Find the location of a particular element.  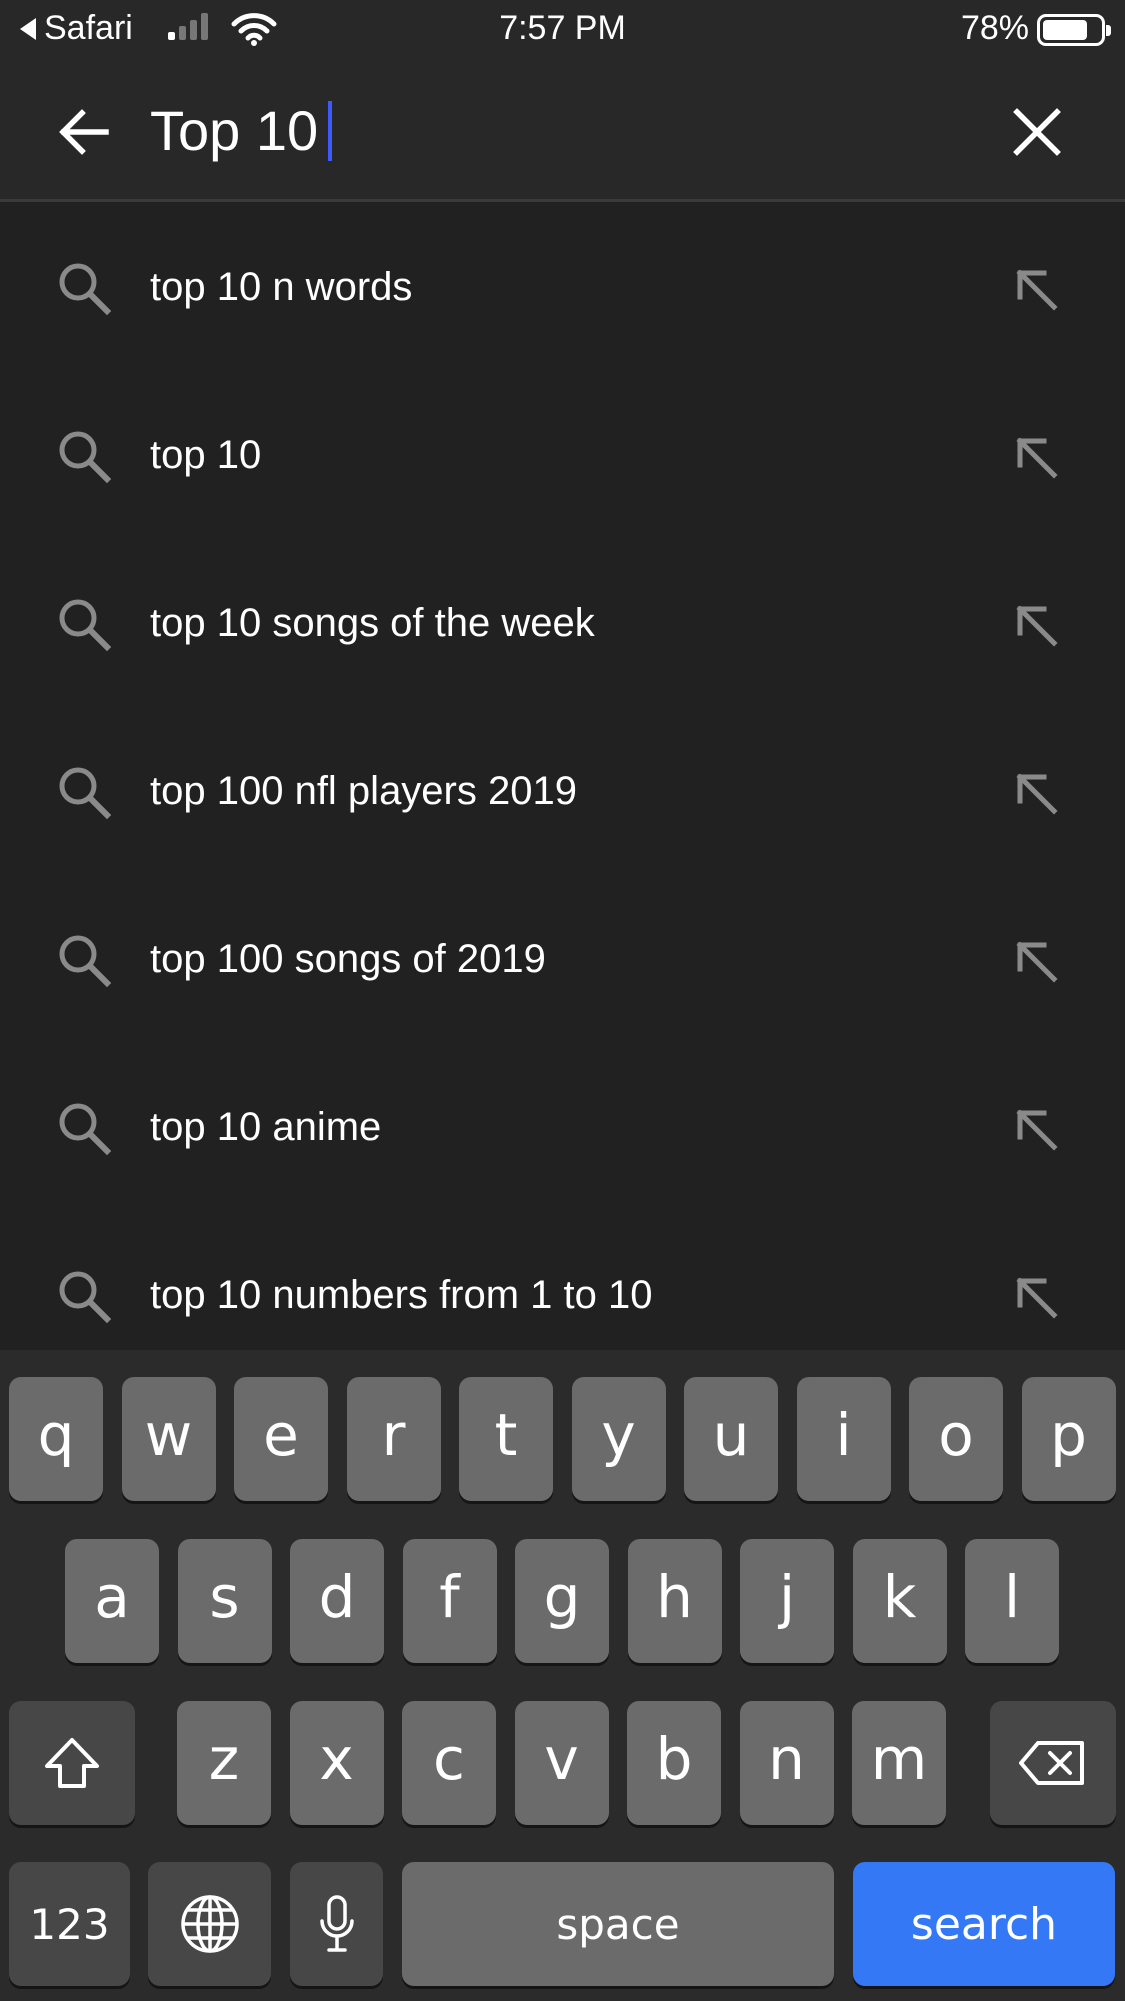

suggestion-text: top 10 is located at coordinates (206, 455).